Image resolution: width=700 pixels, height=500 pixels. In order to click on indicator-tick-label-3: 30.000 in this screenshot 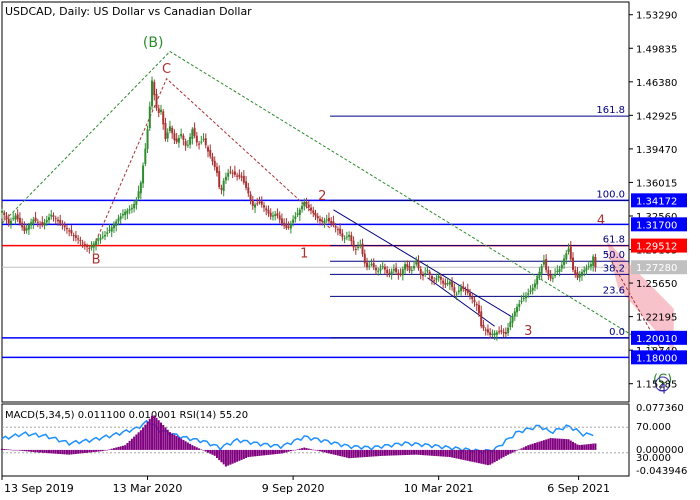, I will do `click(653, 458)`.